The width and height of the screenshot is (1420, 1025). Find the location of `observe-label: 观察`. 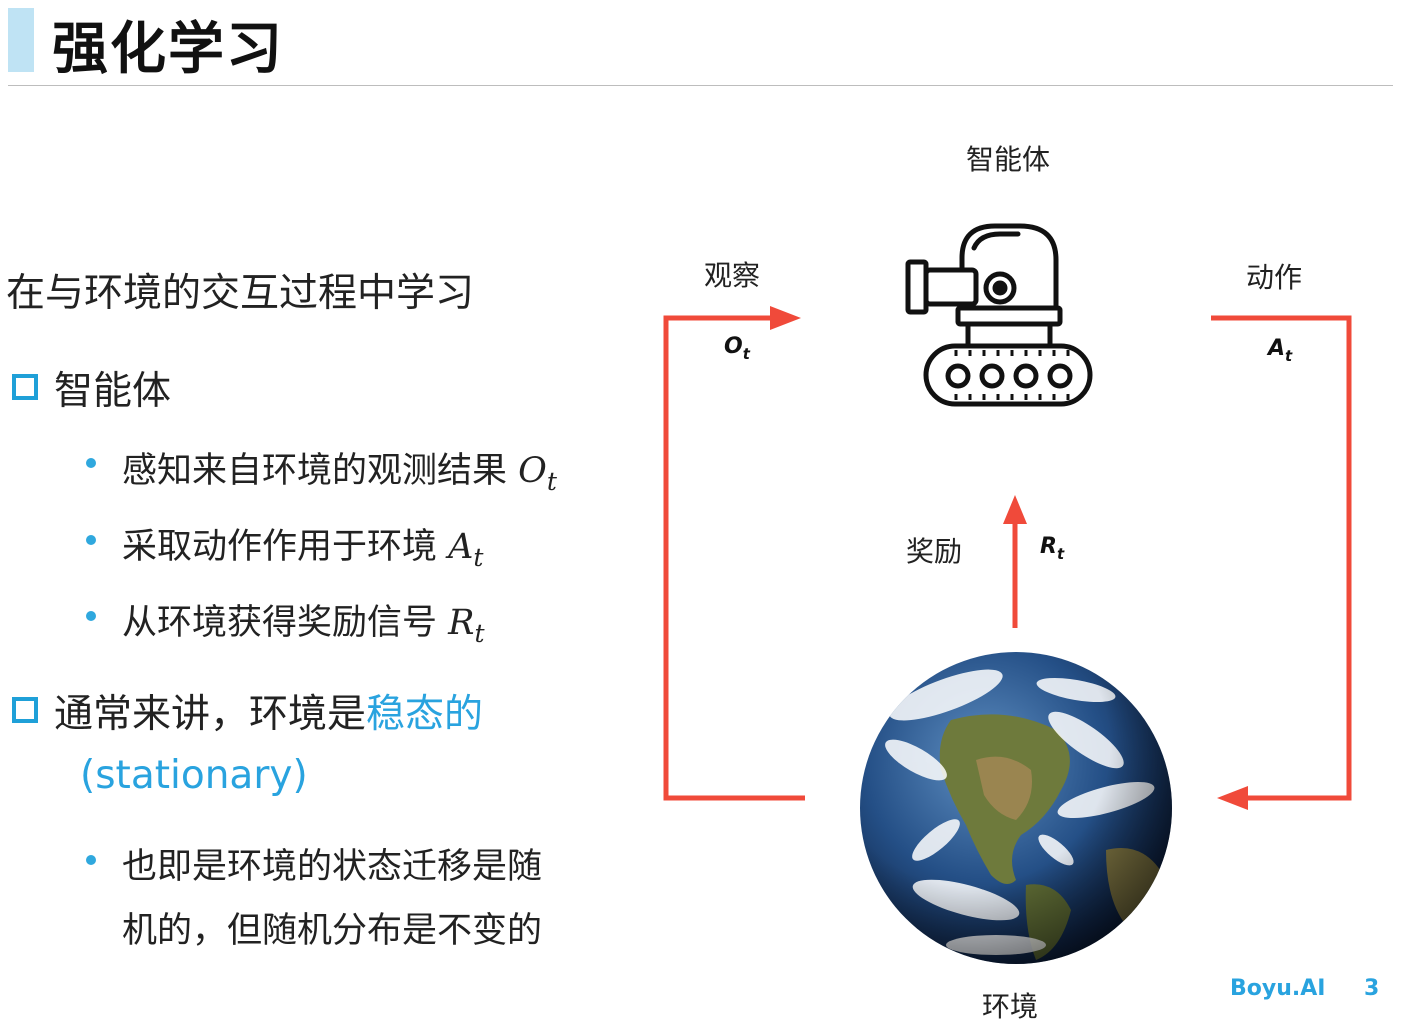

observe-label: 观察 is located at coordinates (732, 275).